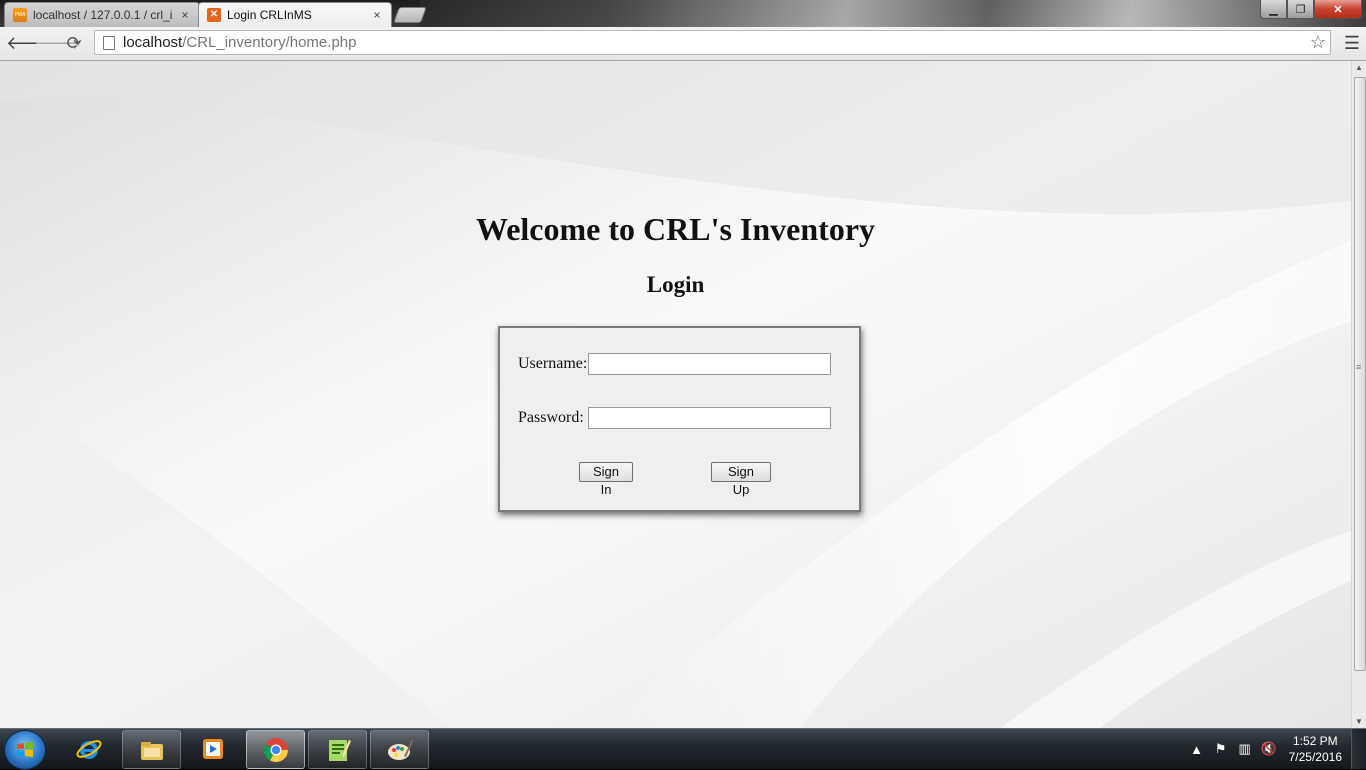 The height and width of the screenshot is (770, 1366). What do you see at coordinates (1269, 749) in the screenshot?
I see `volume-muted-icon: 🔇` at bounding box center [1269, 749].